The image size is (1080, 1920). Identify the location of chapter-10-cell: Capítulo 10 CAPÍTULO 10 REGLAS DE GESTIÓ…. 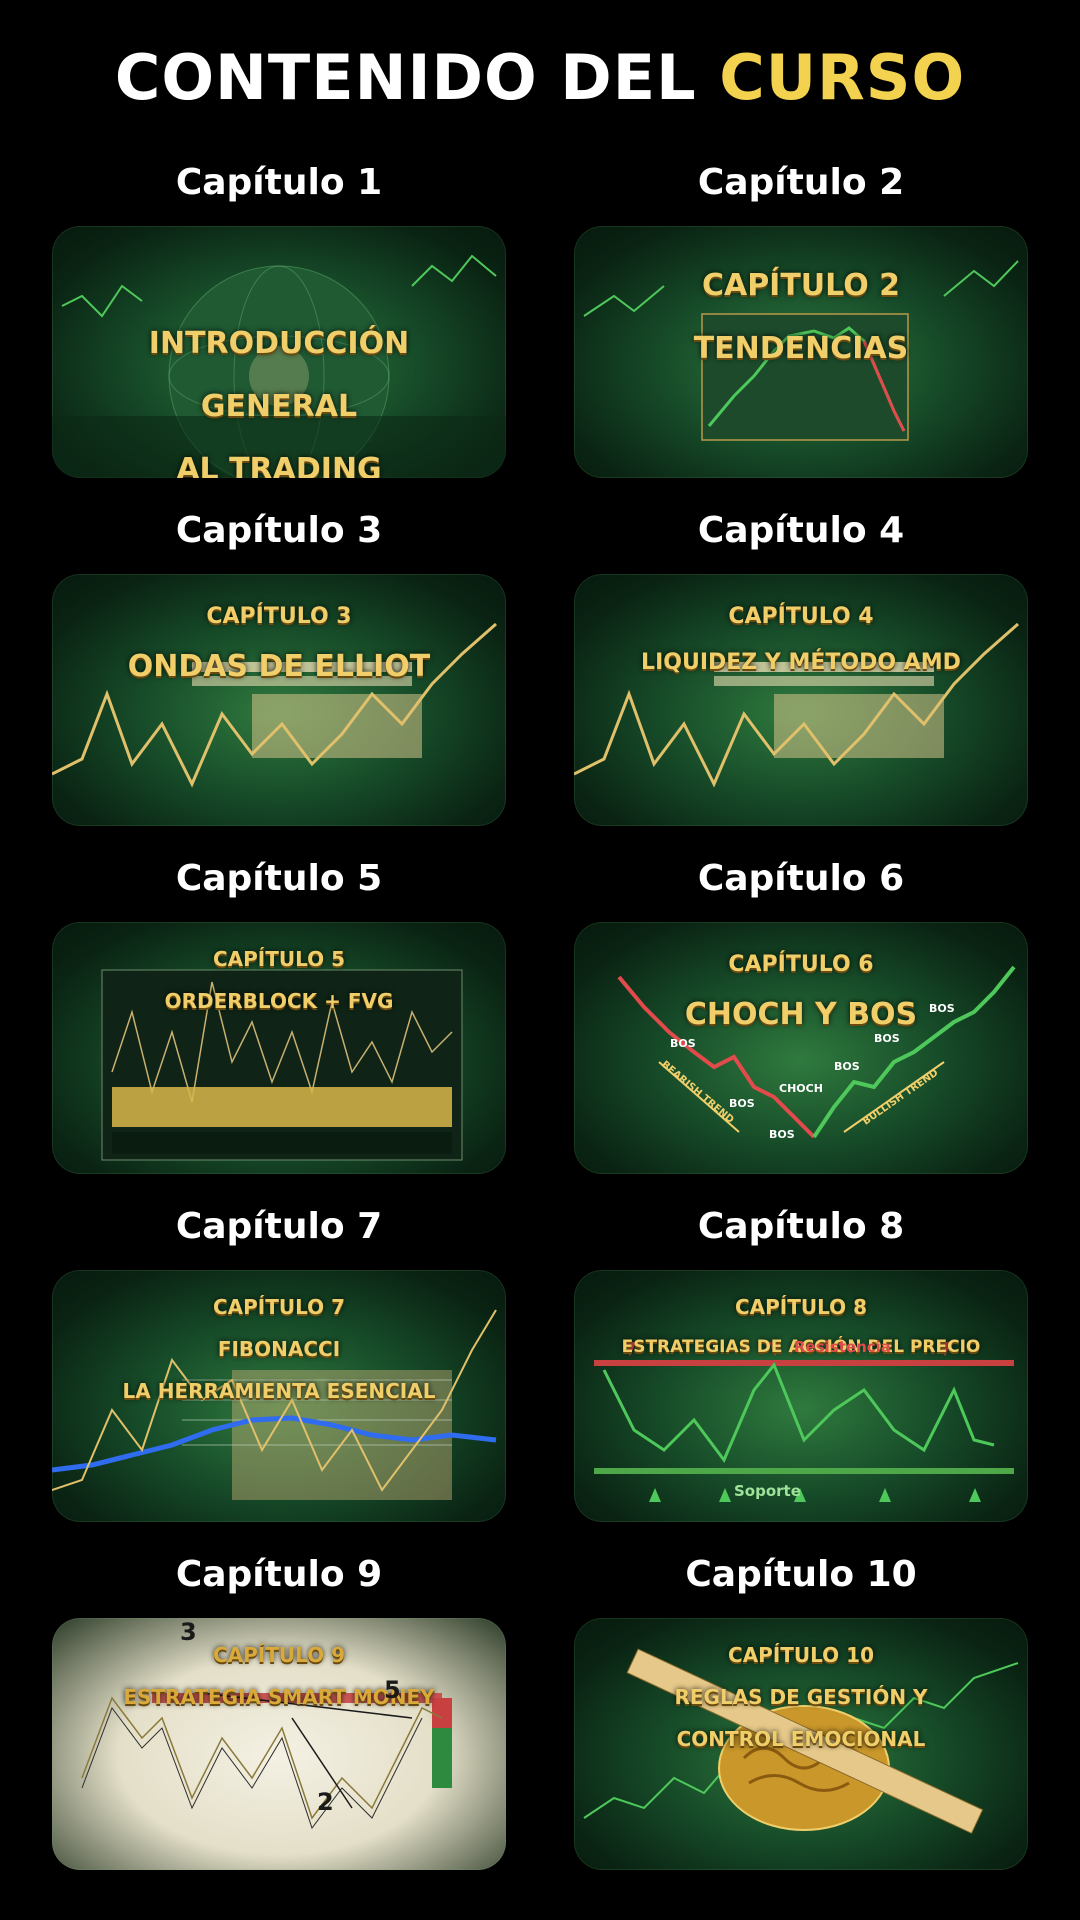
(801, 1711).